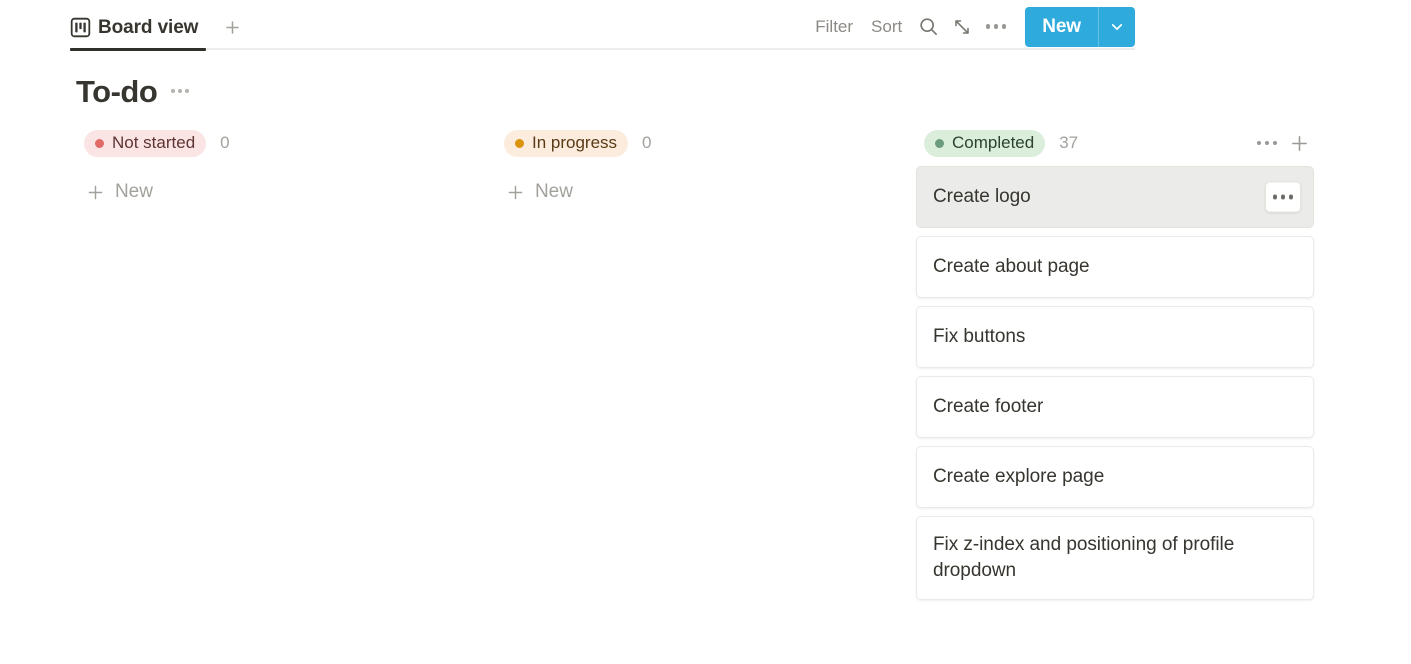  Describe the element at coordinates (1115, 407) in the screenshot. I see `board-card: Create footer` at that location.